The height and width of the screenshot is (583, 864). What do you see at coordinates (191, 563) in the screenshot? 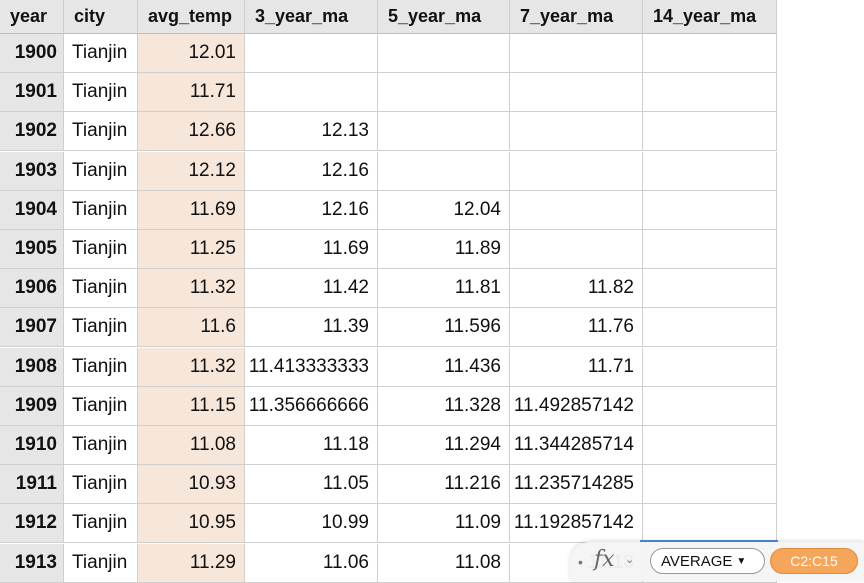
I see `cell-avg-temp: 11.29` at bounding box center [191, 563].